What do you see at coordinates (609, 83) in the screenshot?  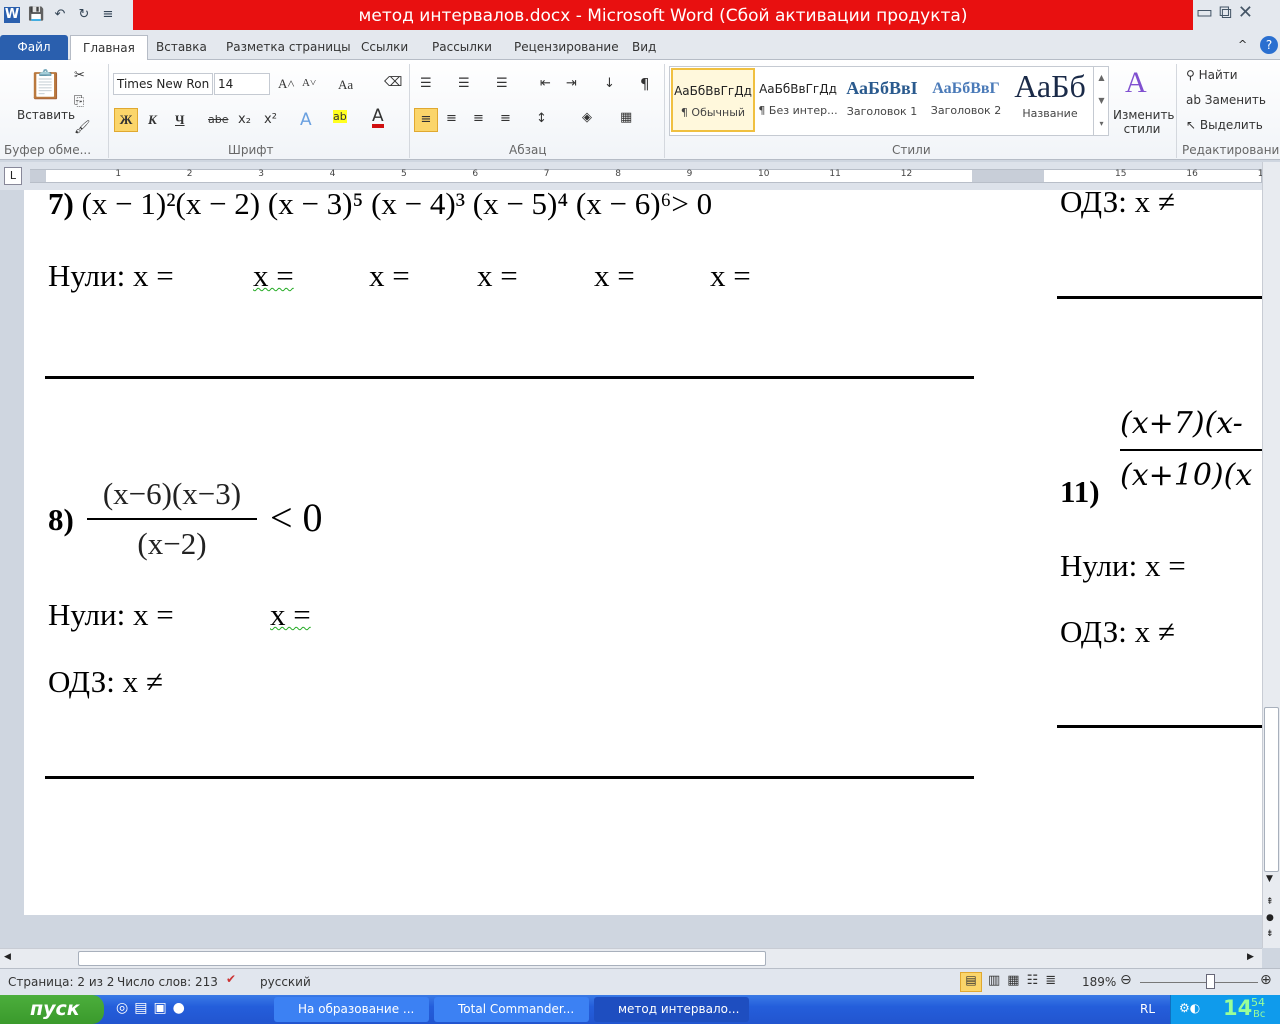 I see `sort-icon: ↓` at bounding box center [609, 83].